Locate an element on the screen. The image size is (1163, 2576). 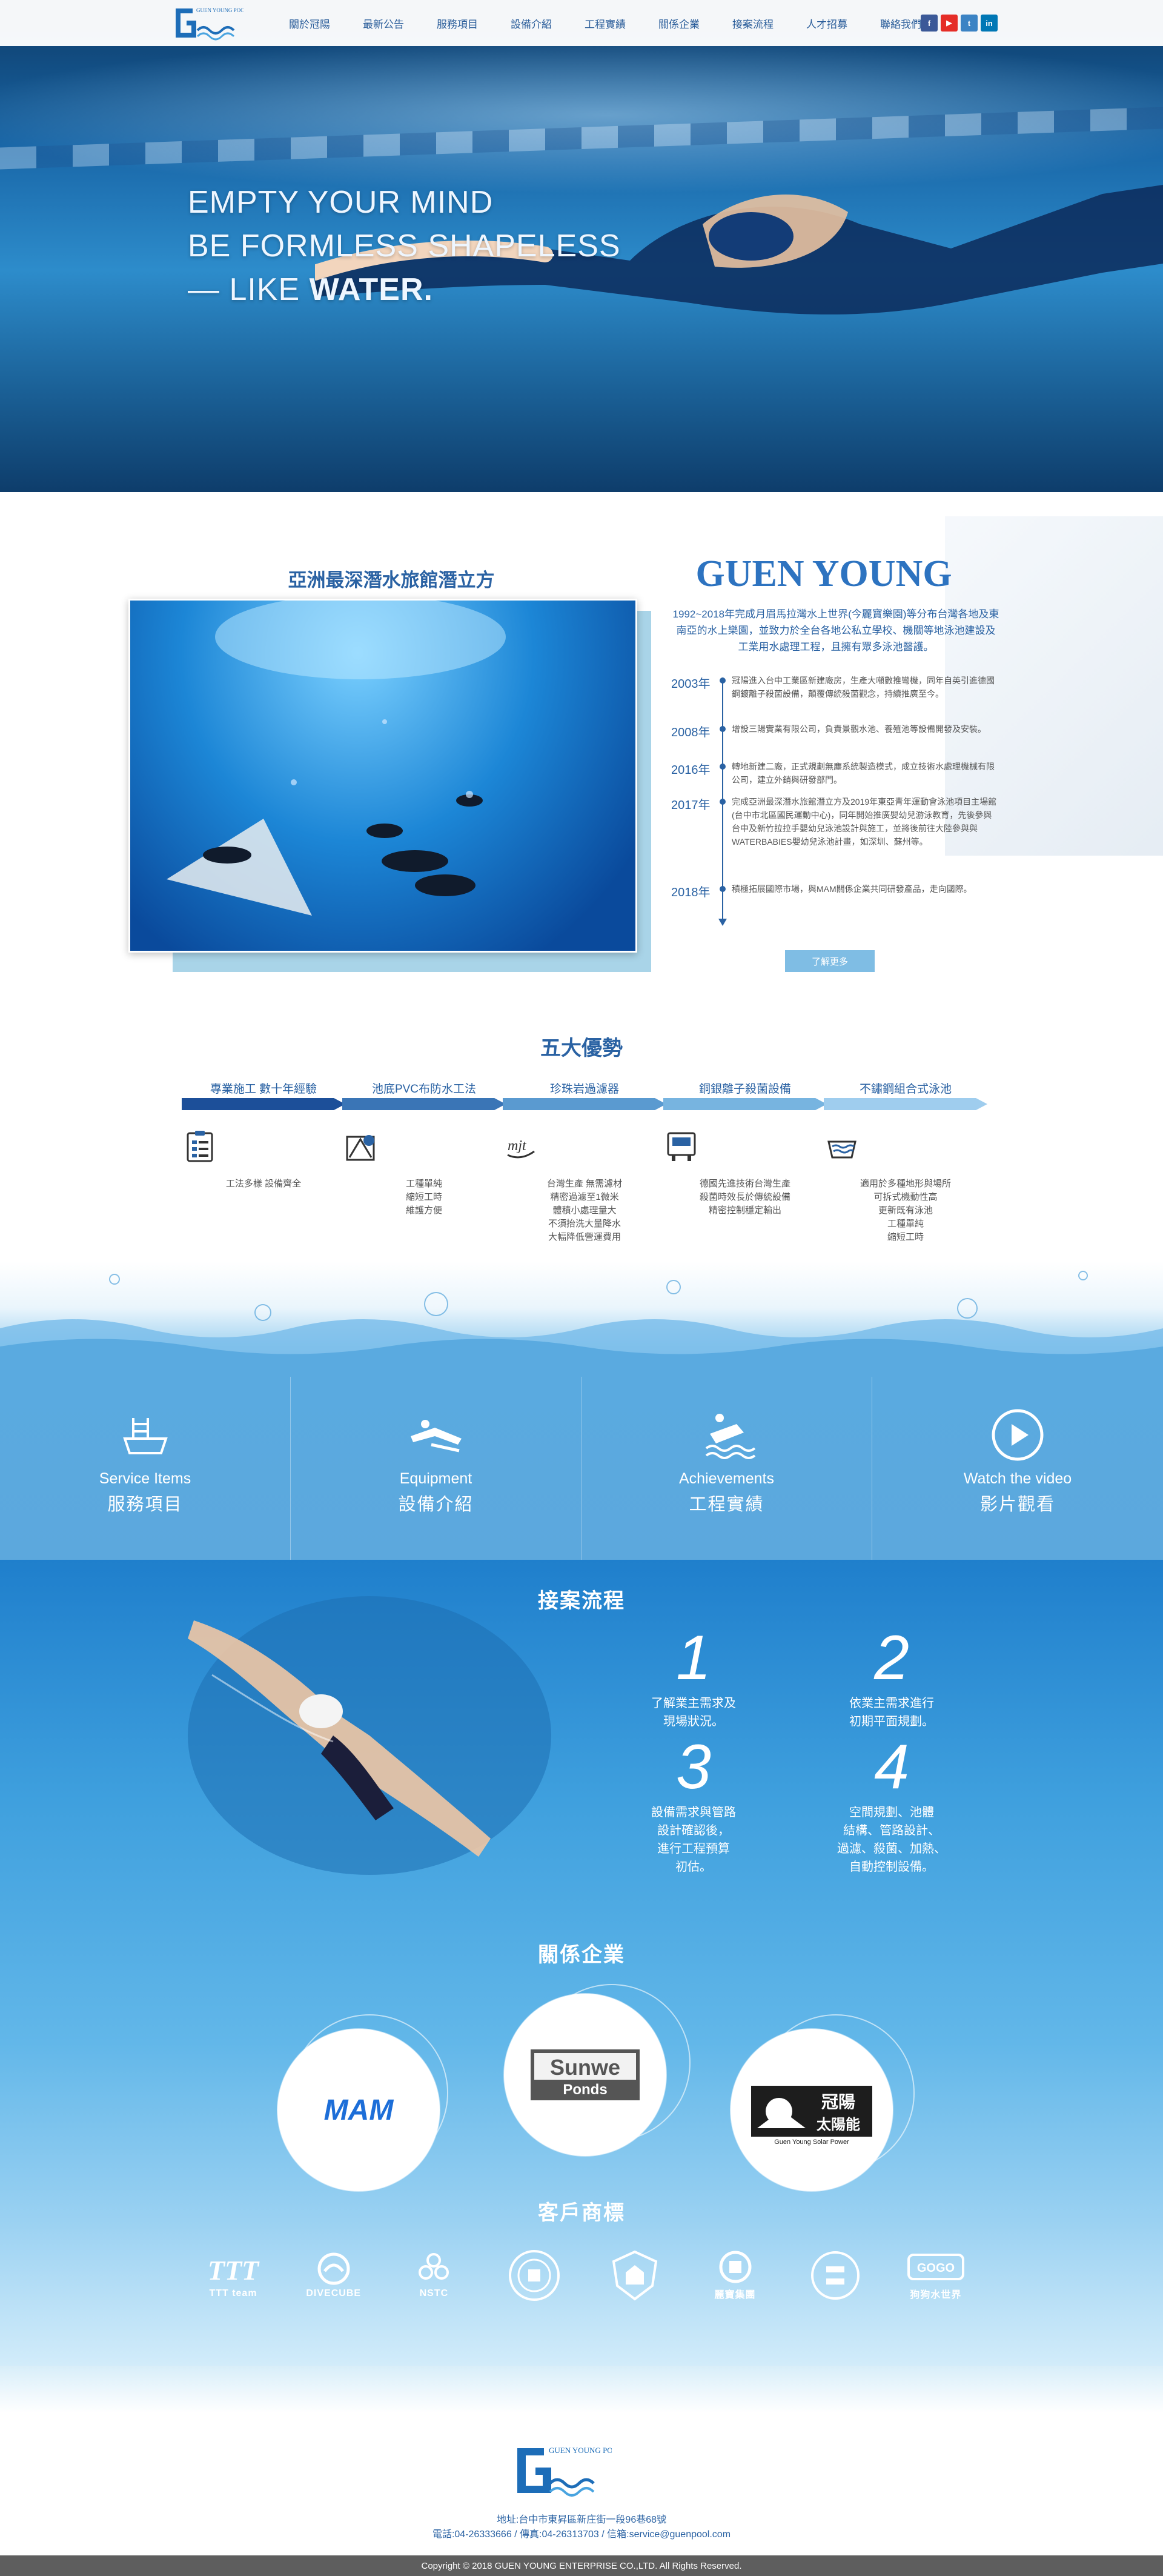
client-logo-text: 麗寶集團 is located at coordinates (735, 2295).